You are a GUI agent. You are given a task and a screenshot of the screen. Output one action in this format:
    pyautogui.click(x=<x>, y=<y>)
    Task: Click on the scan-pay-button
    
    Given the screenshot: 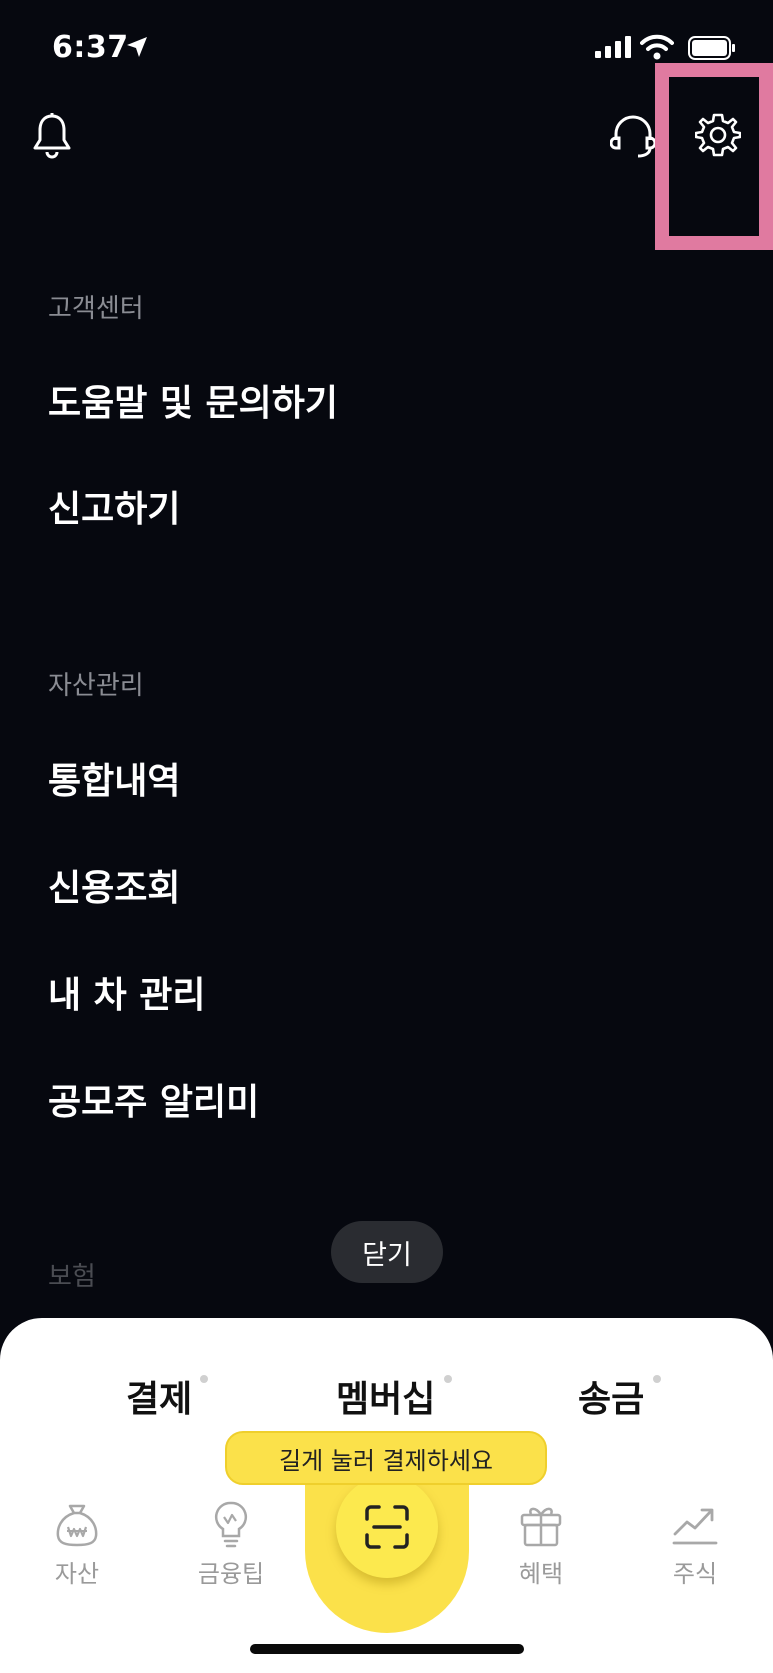 What is the action you would take?
    pyautogui.click(x=387, y=1527)
    